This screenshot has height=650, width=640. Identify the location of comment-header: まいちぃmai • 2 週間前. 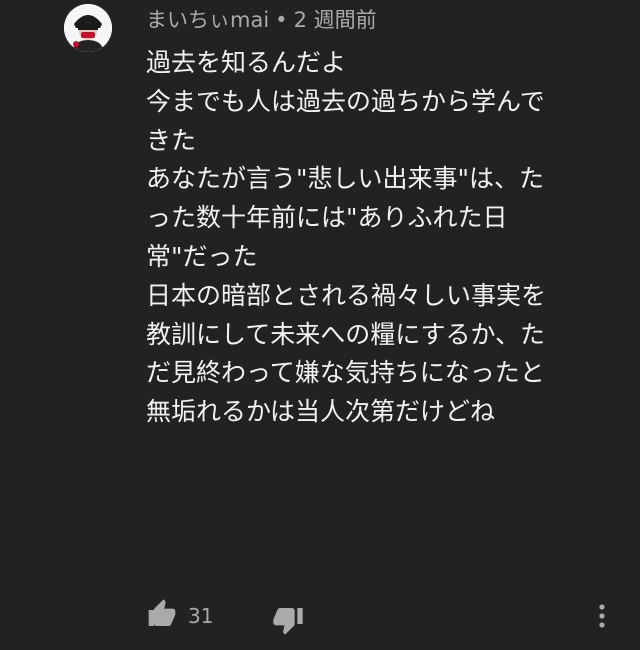
(261, 20).